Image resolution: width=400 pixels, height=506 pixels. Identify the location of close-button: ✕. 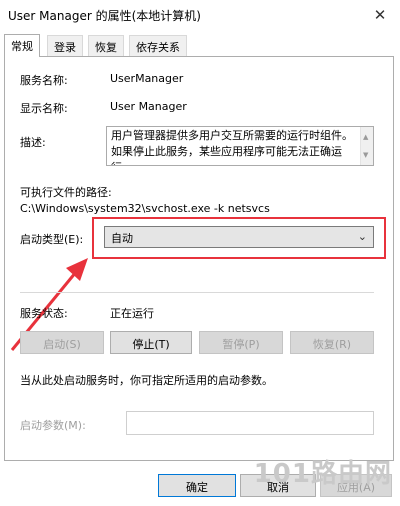
(380, 15).